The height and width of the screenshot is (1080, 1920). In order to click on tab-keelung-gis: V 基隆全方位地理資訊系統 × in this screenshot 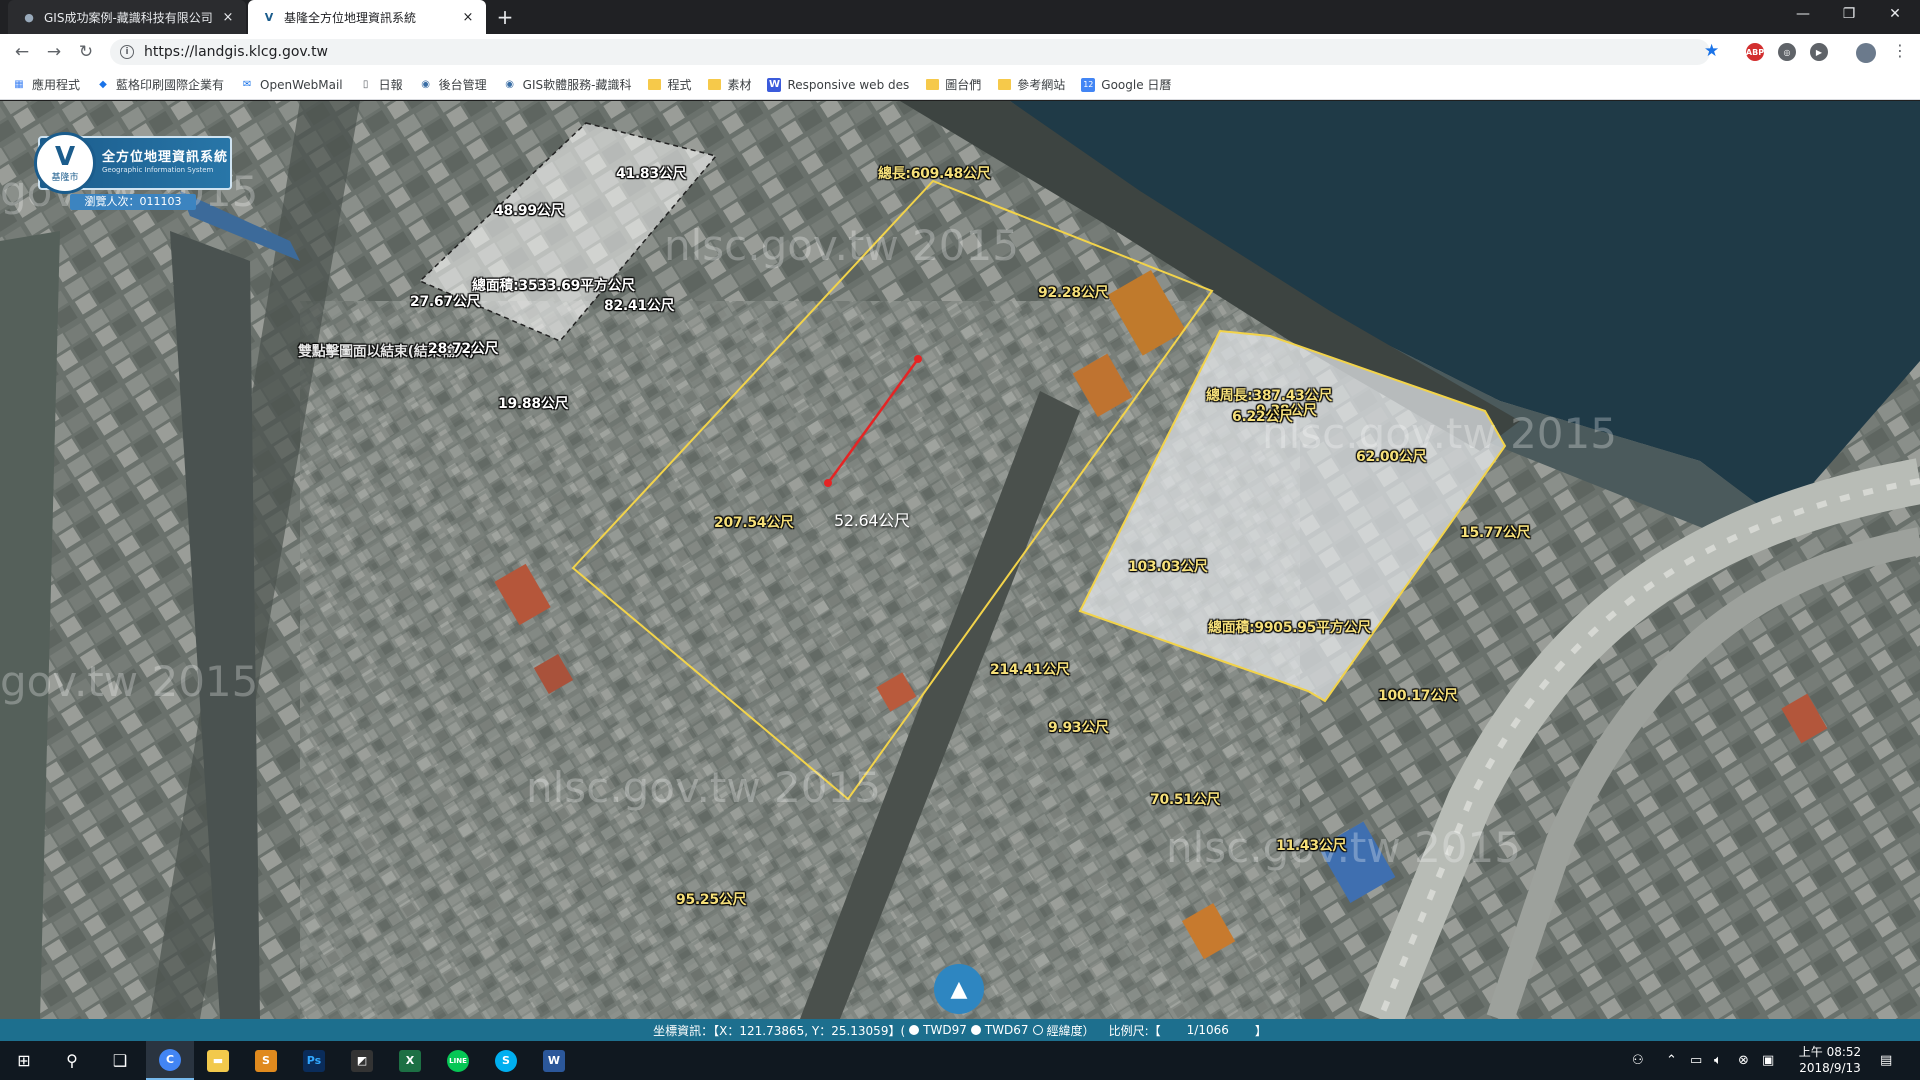, I will do `click(367, 17)`.